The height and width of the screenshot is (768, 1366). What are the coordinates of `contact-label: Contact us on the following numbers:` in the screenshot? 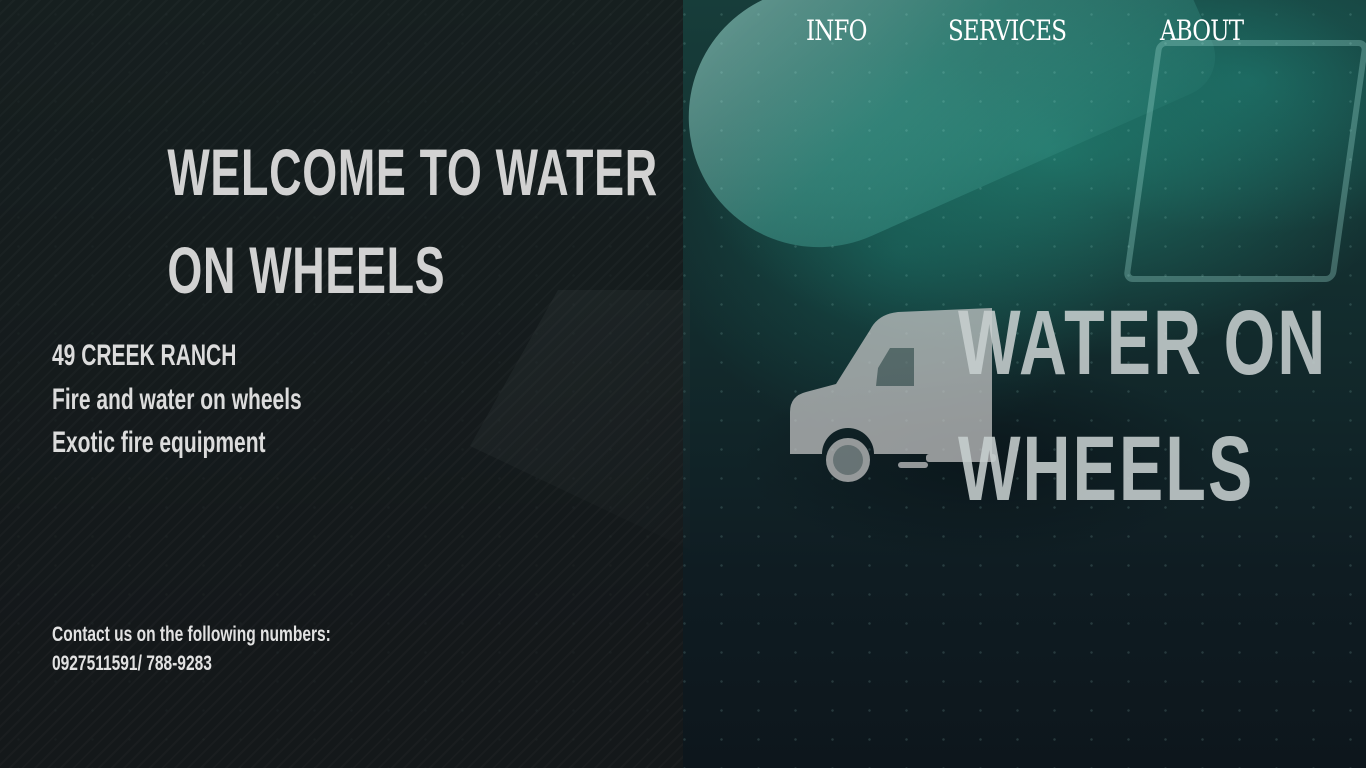 It's located at (191, 634).